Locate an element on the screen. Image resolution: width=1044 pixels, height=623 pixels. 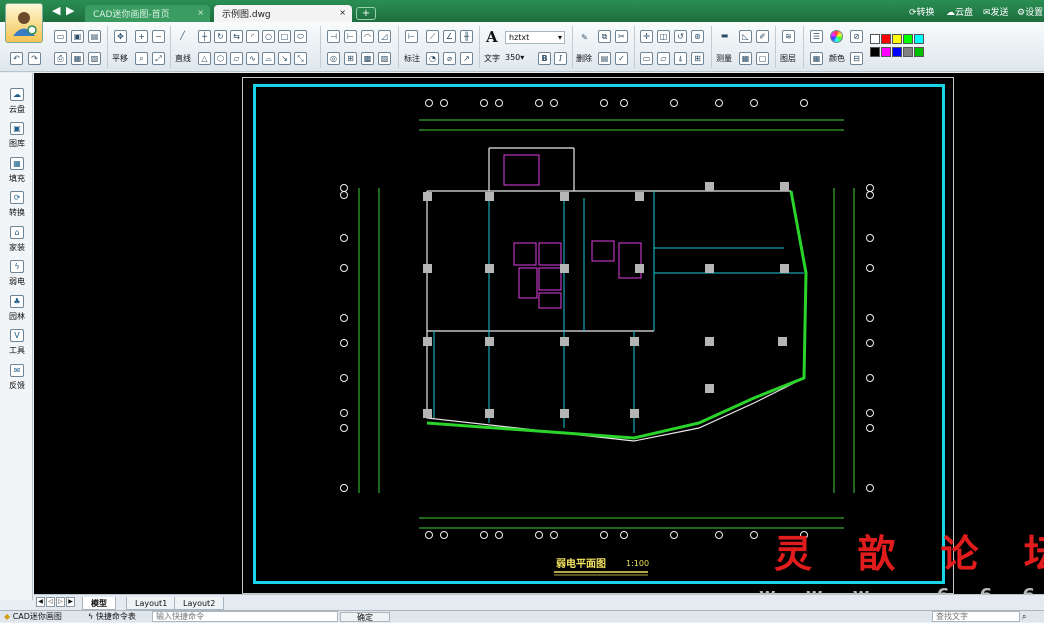
leader-icon: ↗ is located at coordinates (466, 58).